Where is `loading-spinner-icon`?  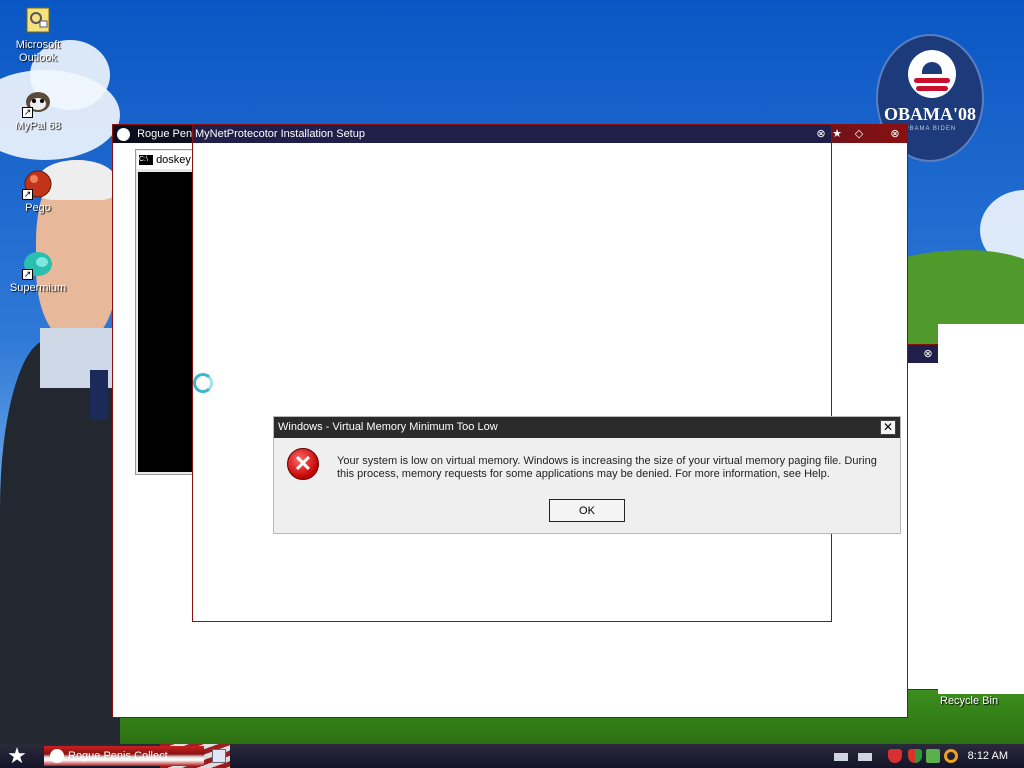 loading-spinner-icon is located at coordinates (203, 383).